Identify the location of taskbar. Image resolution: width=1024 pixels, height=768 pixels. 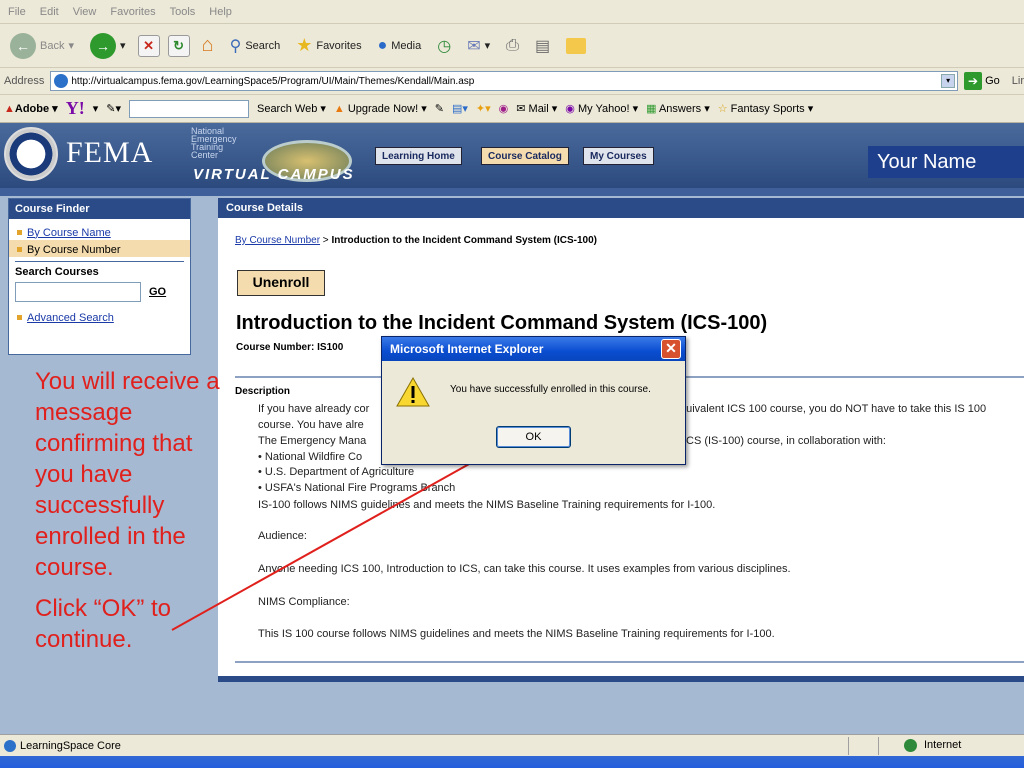
(512, 762).